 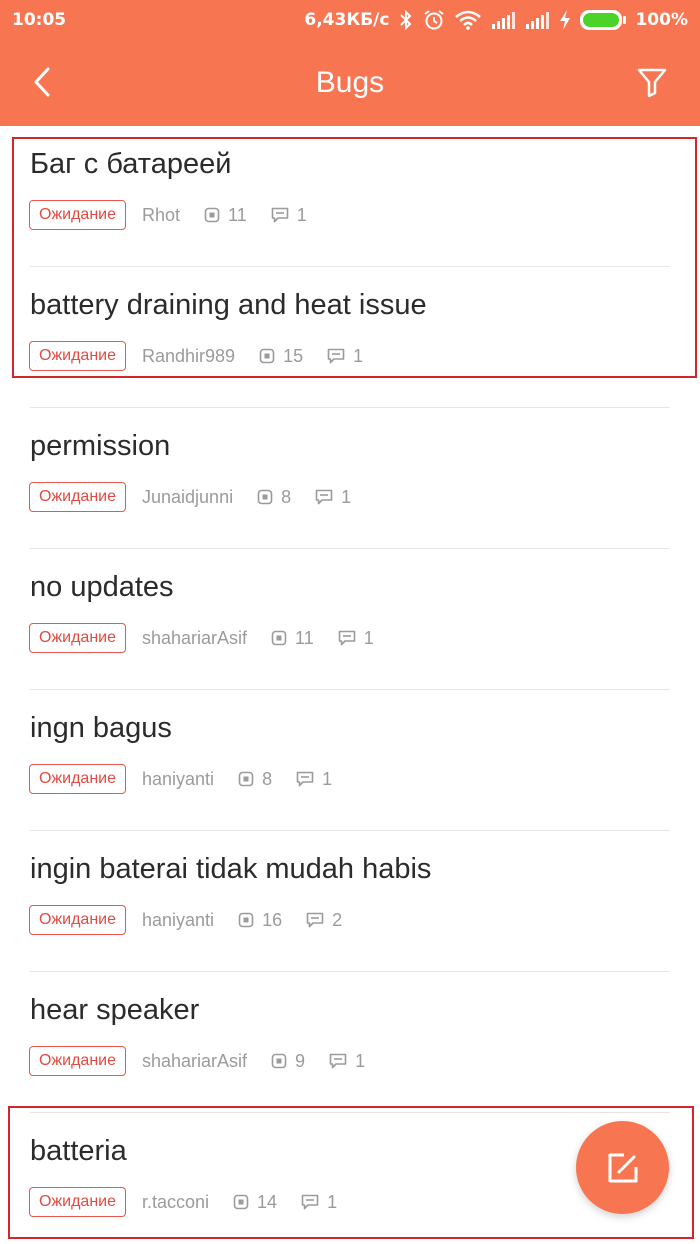 I want to click on bug-author: shahariarAsif, so click(x=195, y=637).